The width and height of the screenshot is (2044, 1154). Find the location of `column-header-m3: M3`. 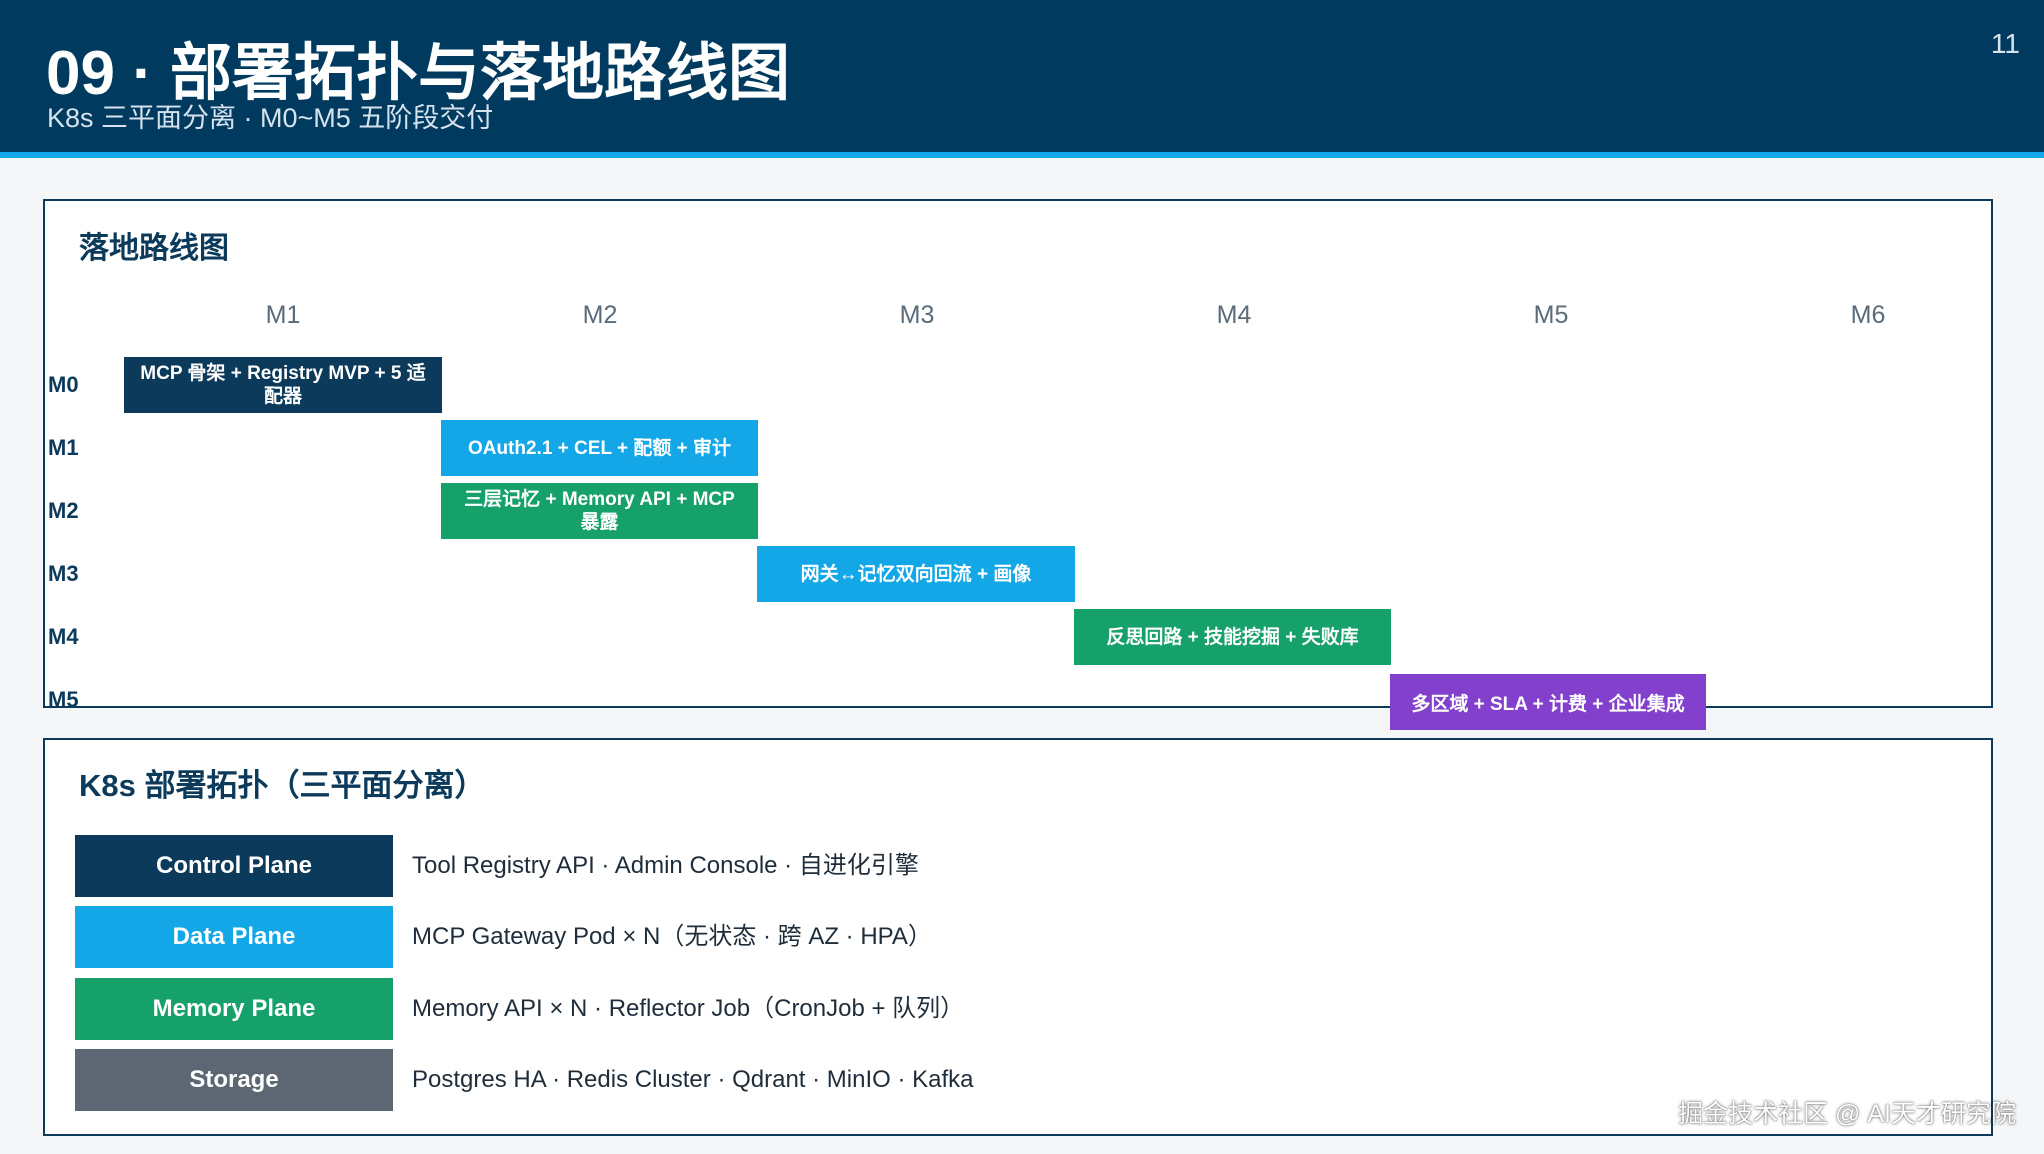

column-header-m3: M3 is located at coordinates (917, 315).